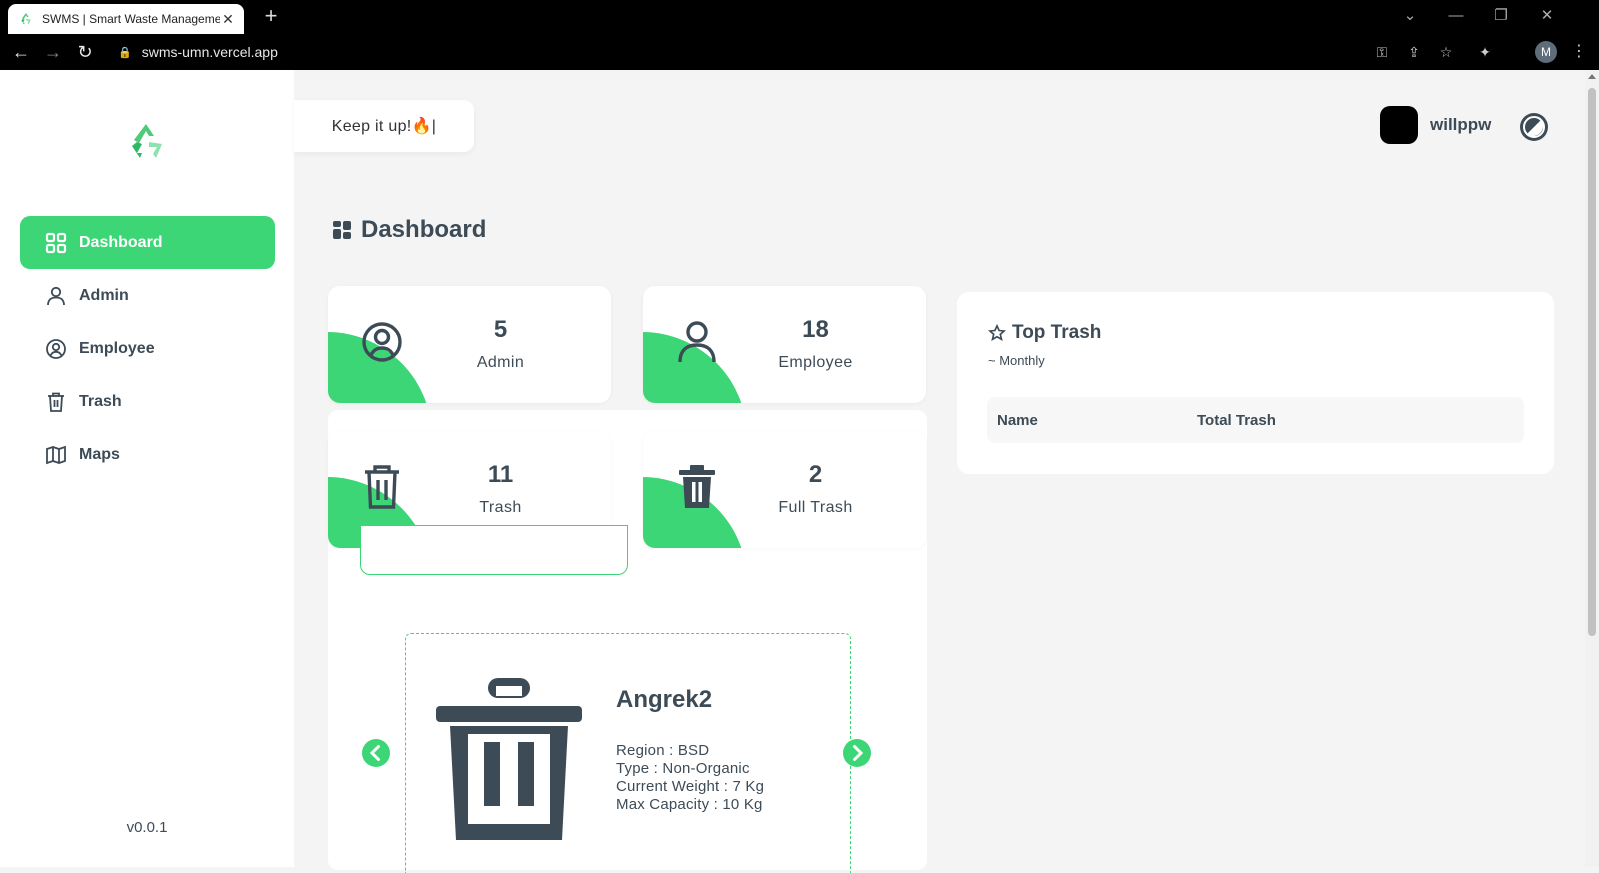 The height and width of the screenshot is (873, 1599). I want to click on recycle-logo-icon, so click(147, 141).